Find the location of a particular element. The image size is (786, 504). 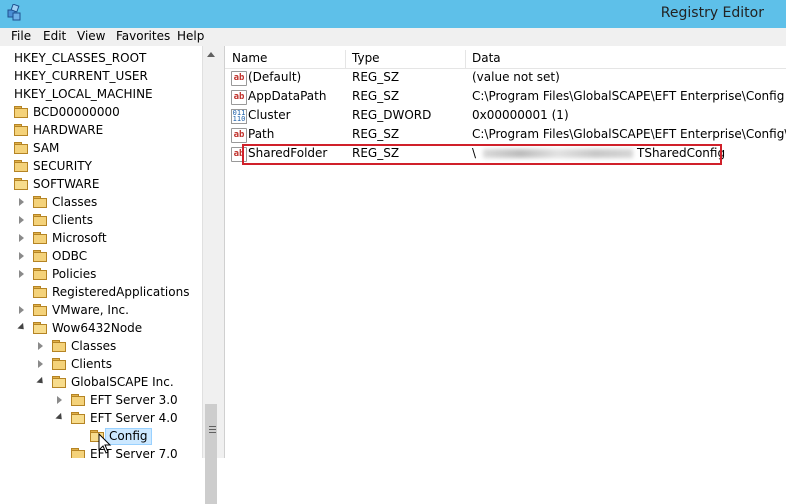

menu-bar: File Edit View Favorites Help is located at coordinates (393, 37).